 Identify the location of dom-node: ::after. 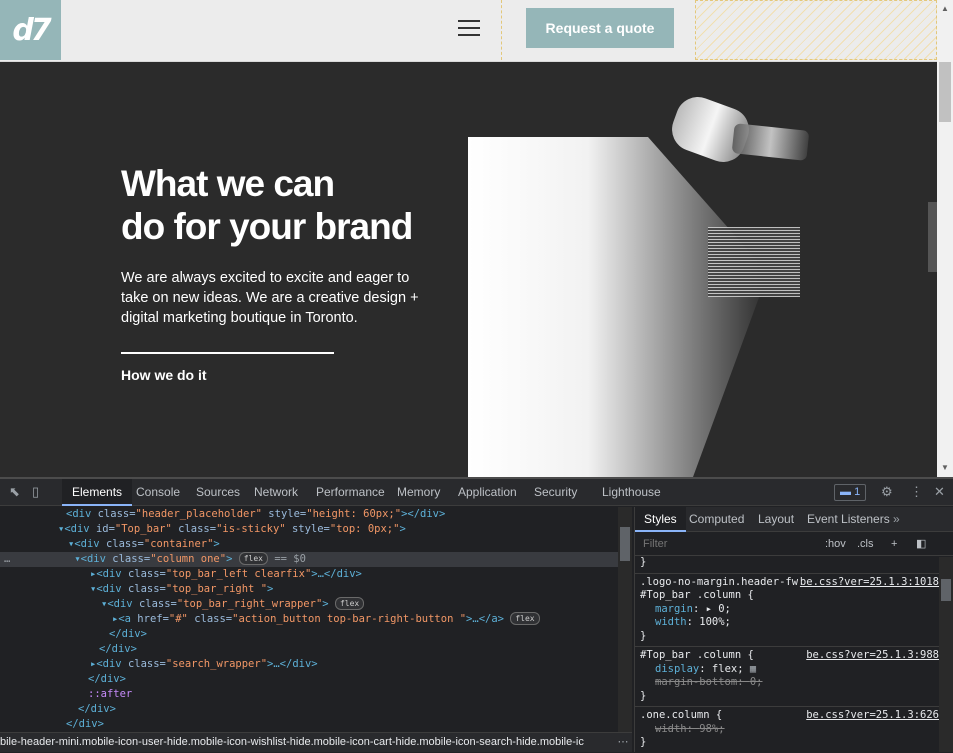
(309, 694).